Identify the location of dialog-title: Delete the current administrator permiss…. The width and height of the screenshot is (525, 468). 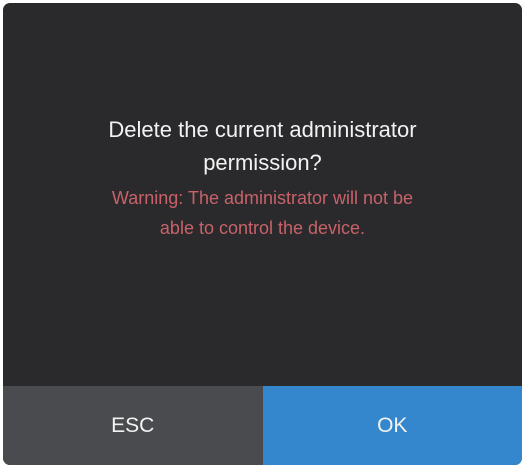
(262, 146).